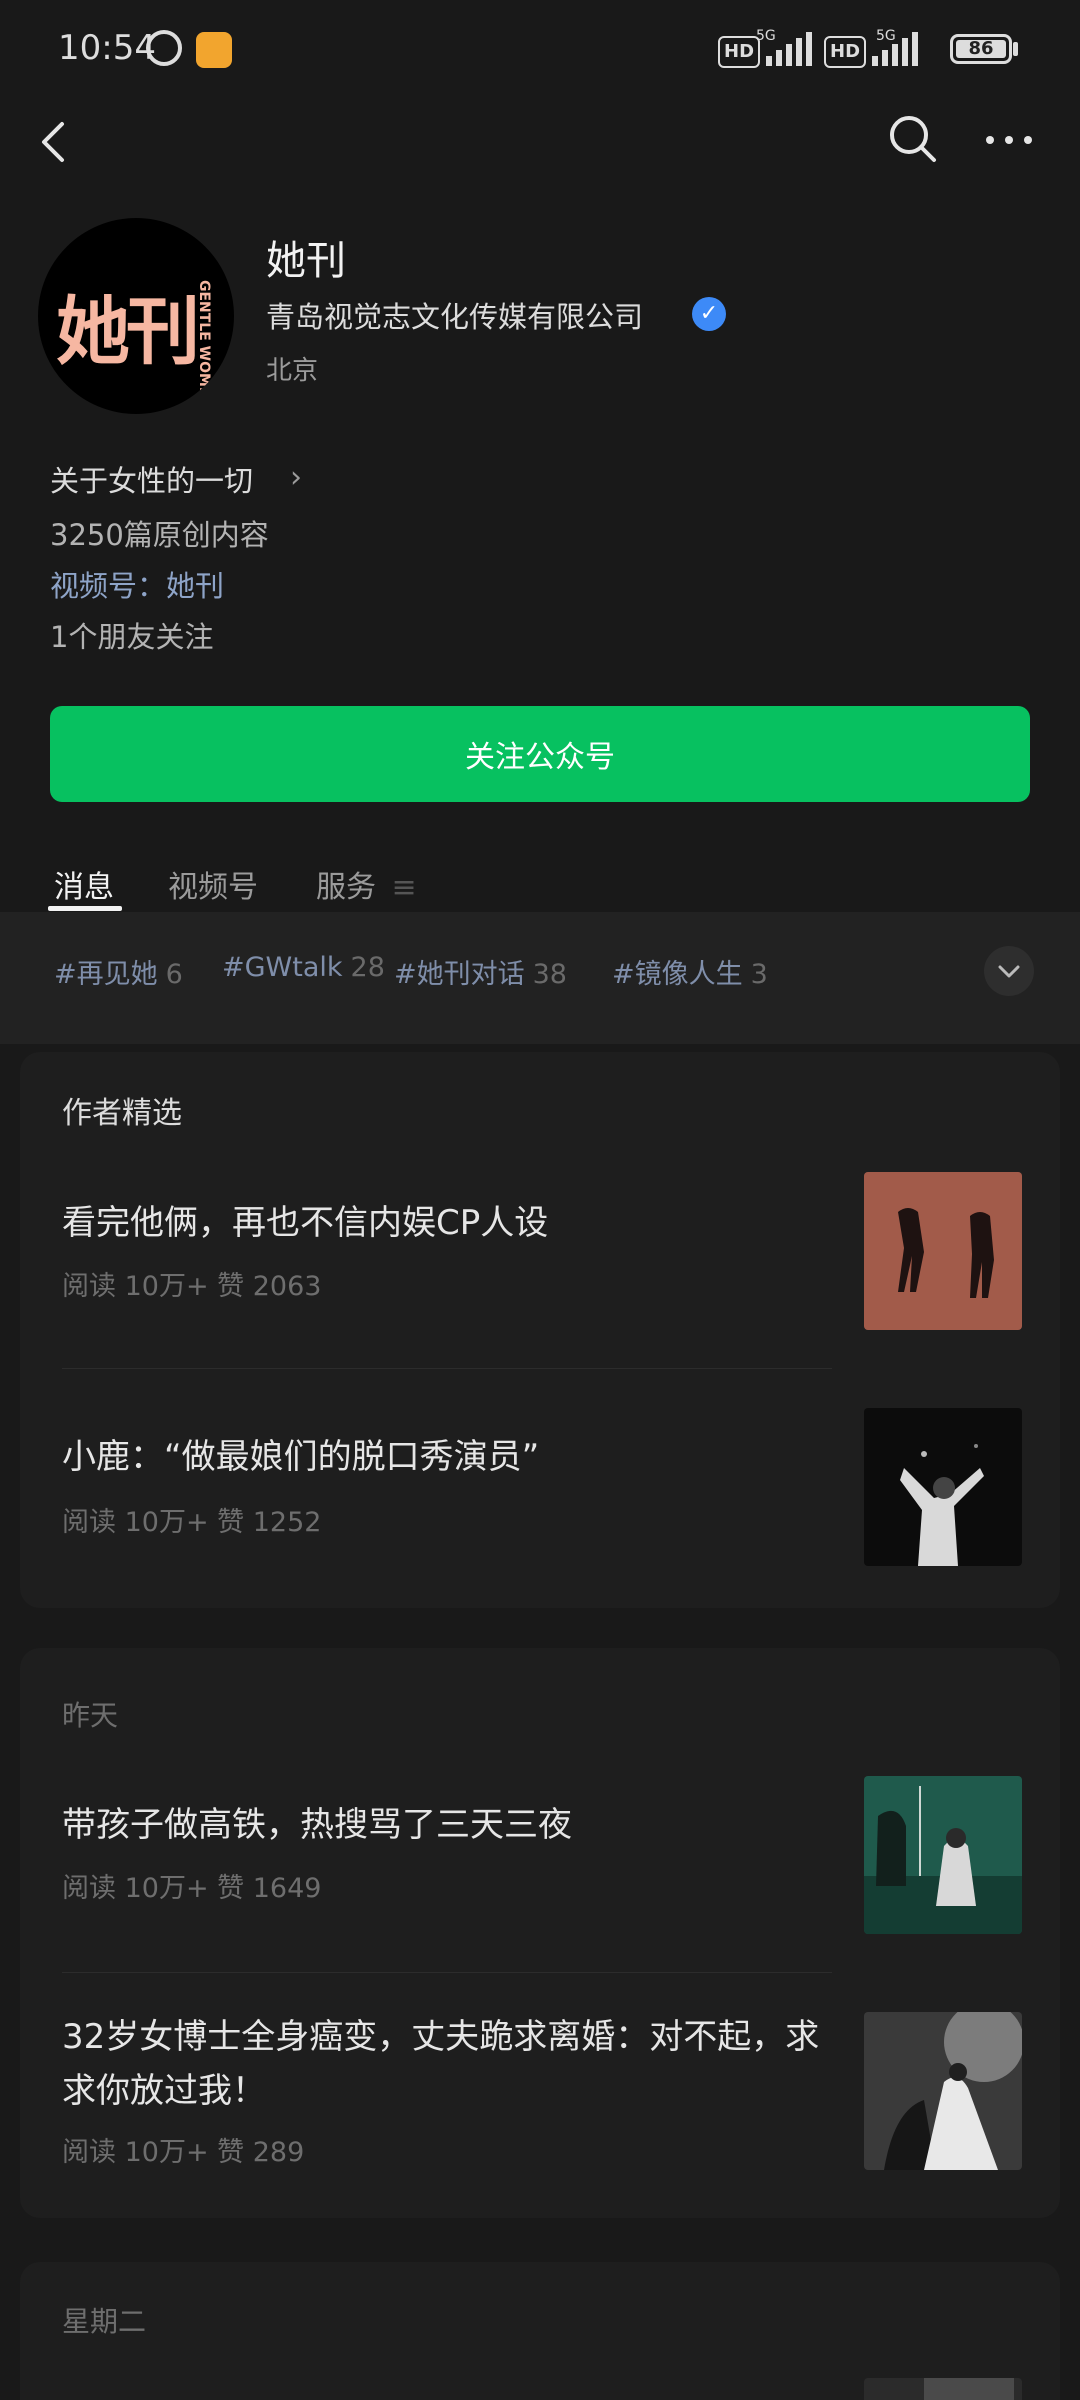  What do you see at coordinates (159, 535) in the screenshot?
I see `article-count: 3250篇原创内容` at bounding box center [159, 535].